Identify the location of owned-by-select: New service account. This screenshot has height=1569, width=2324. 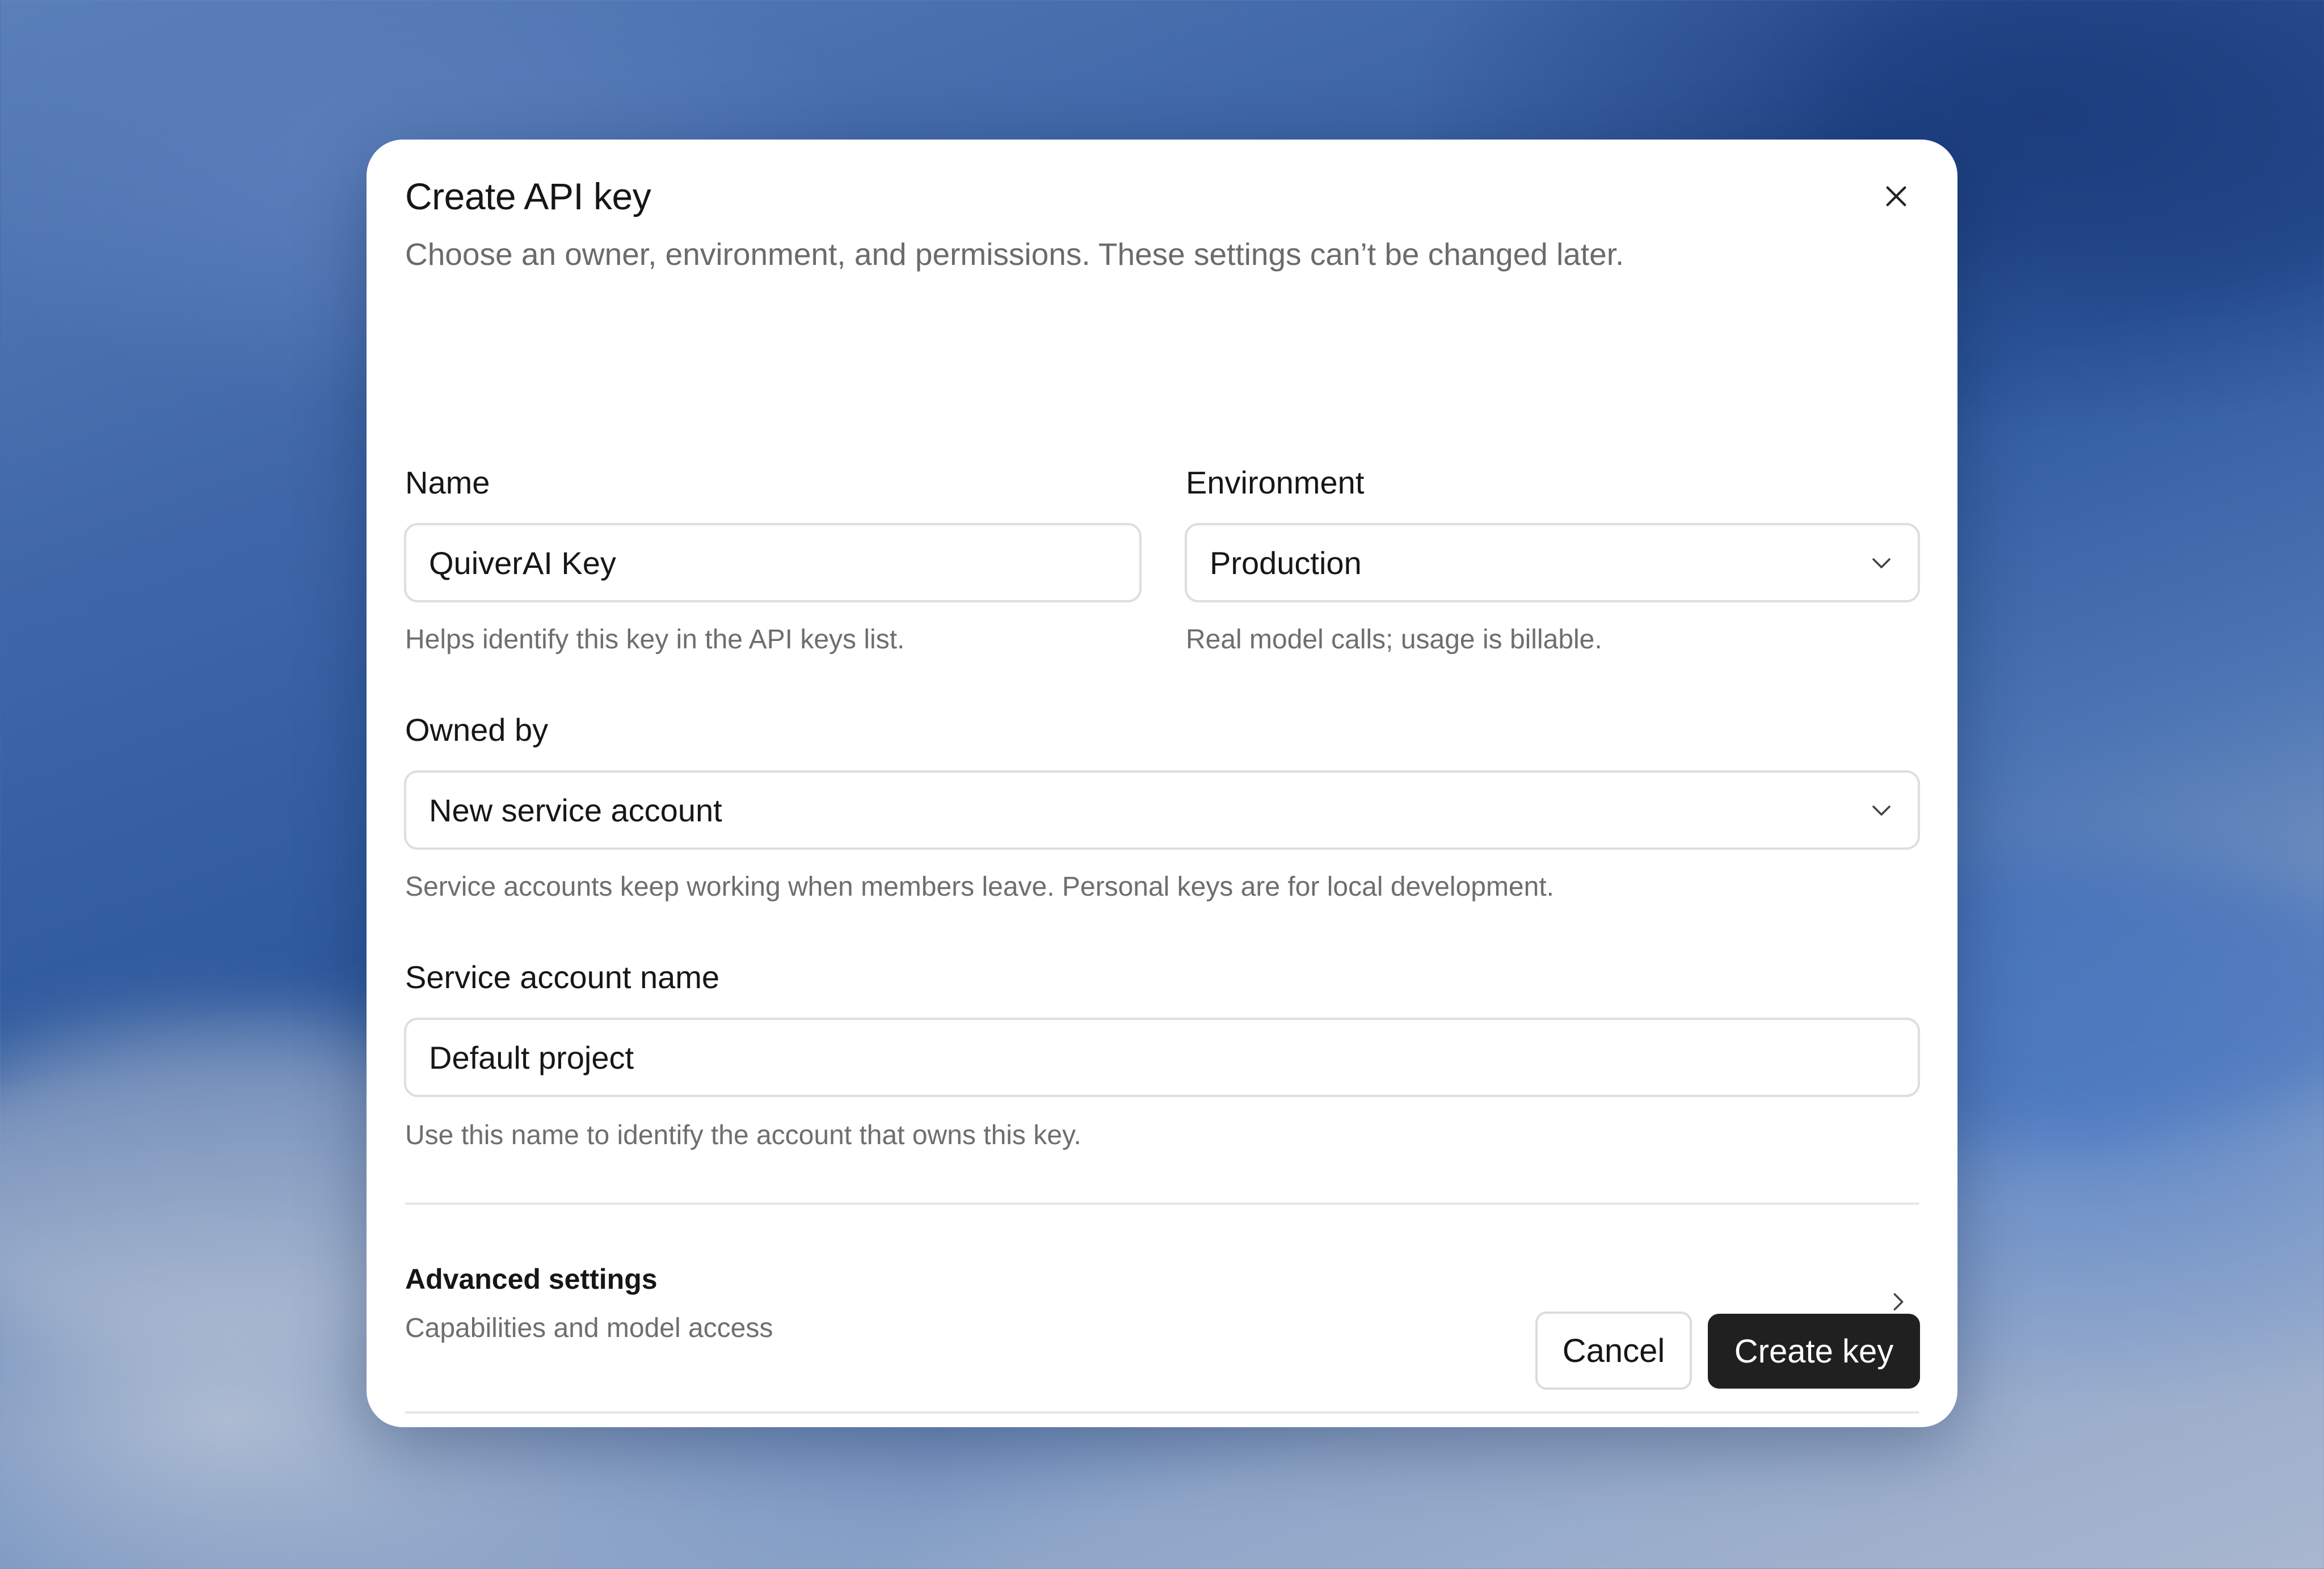
(1162, 810).